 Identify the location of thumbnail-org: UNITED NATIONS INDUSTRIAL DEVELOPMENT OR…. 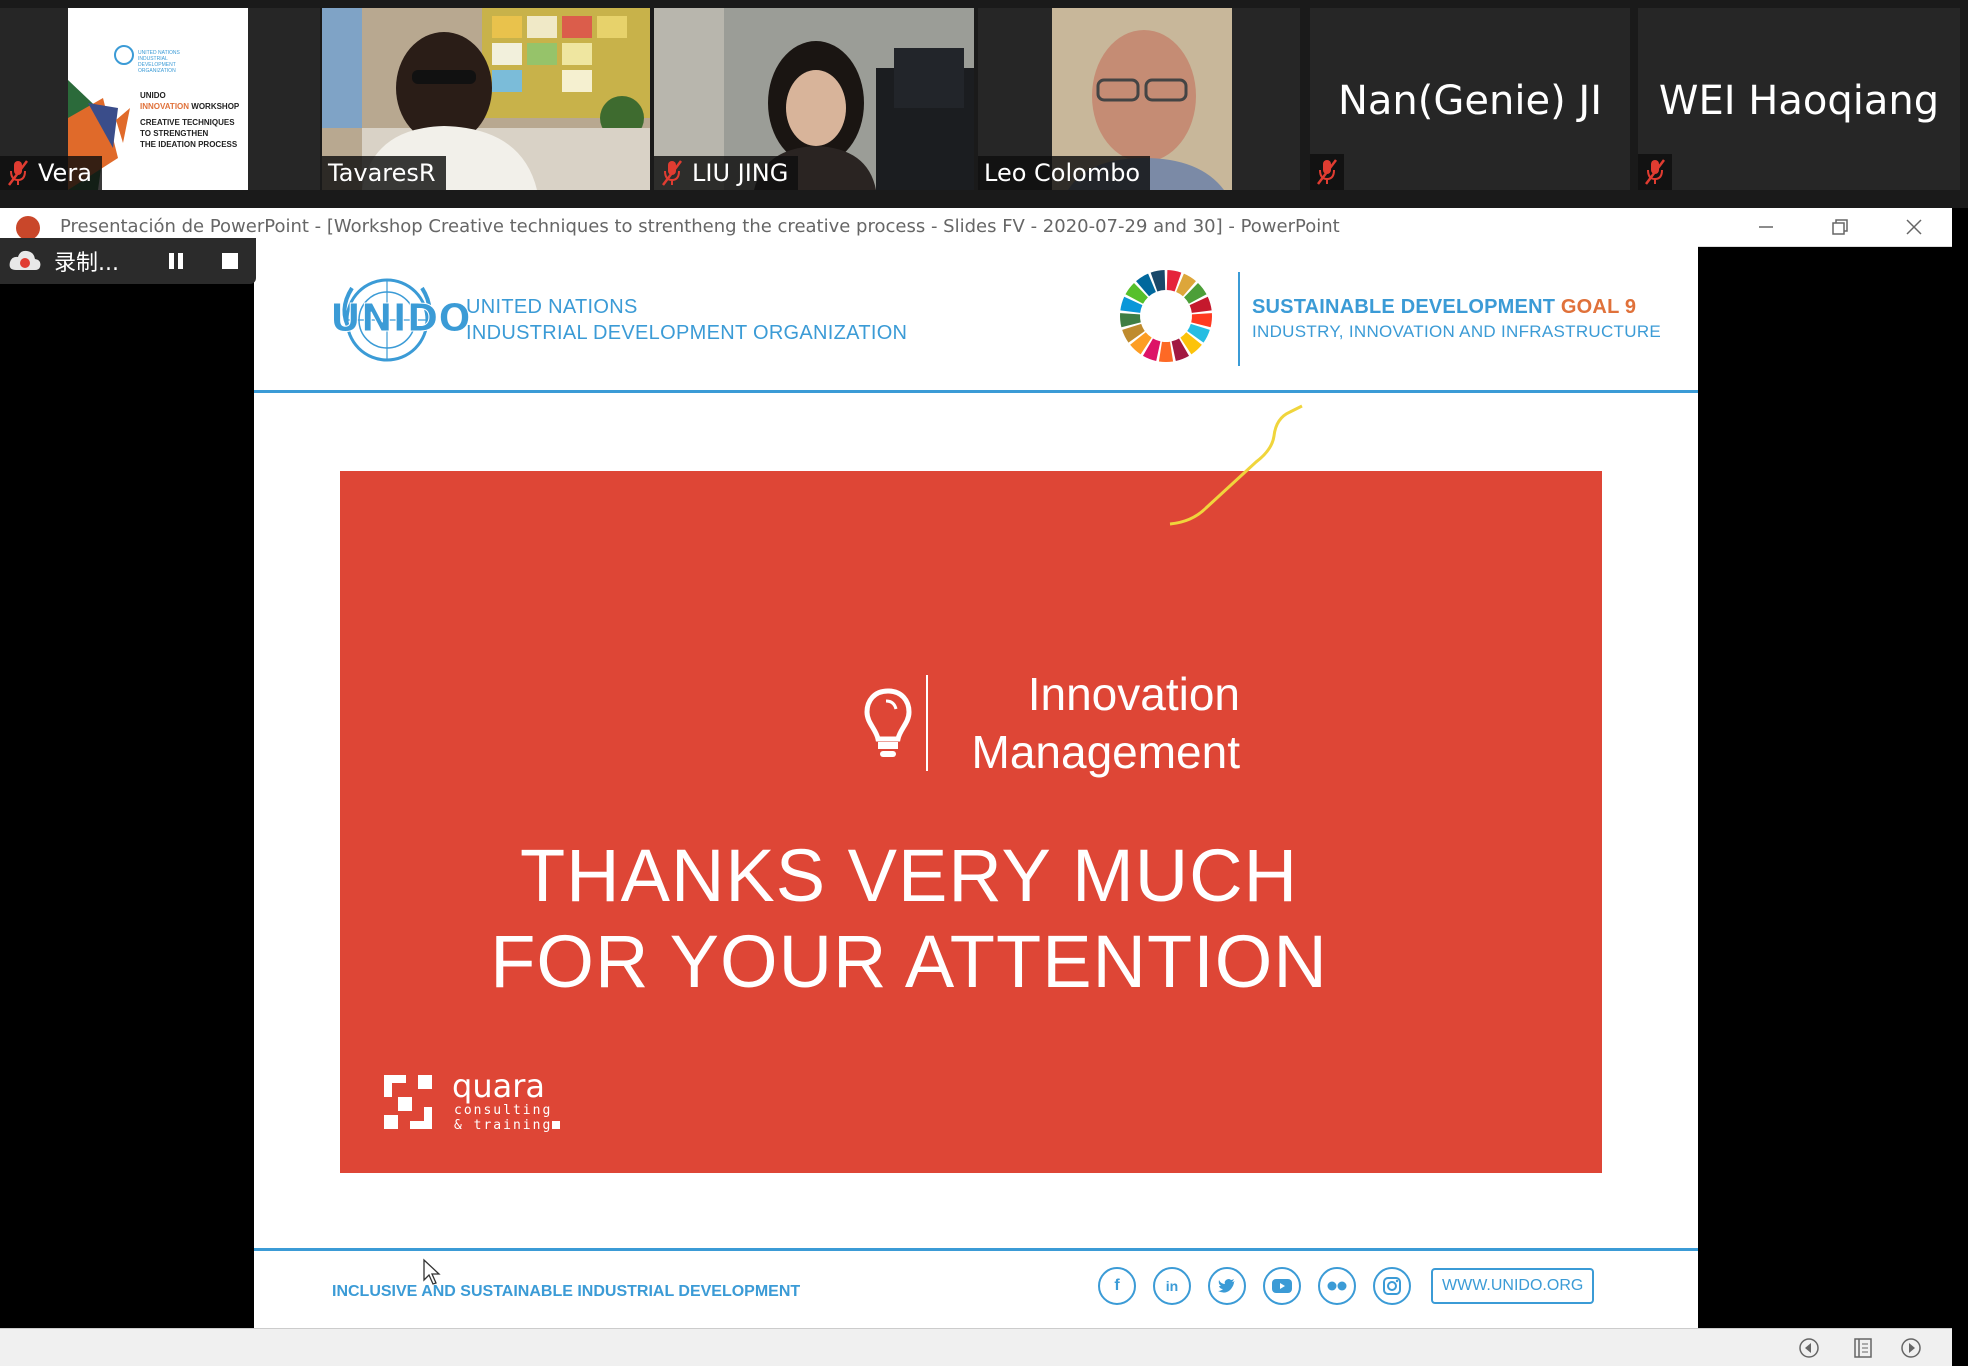
(159, 62).